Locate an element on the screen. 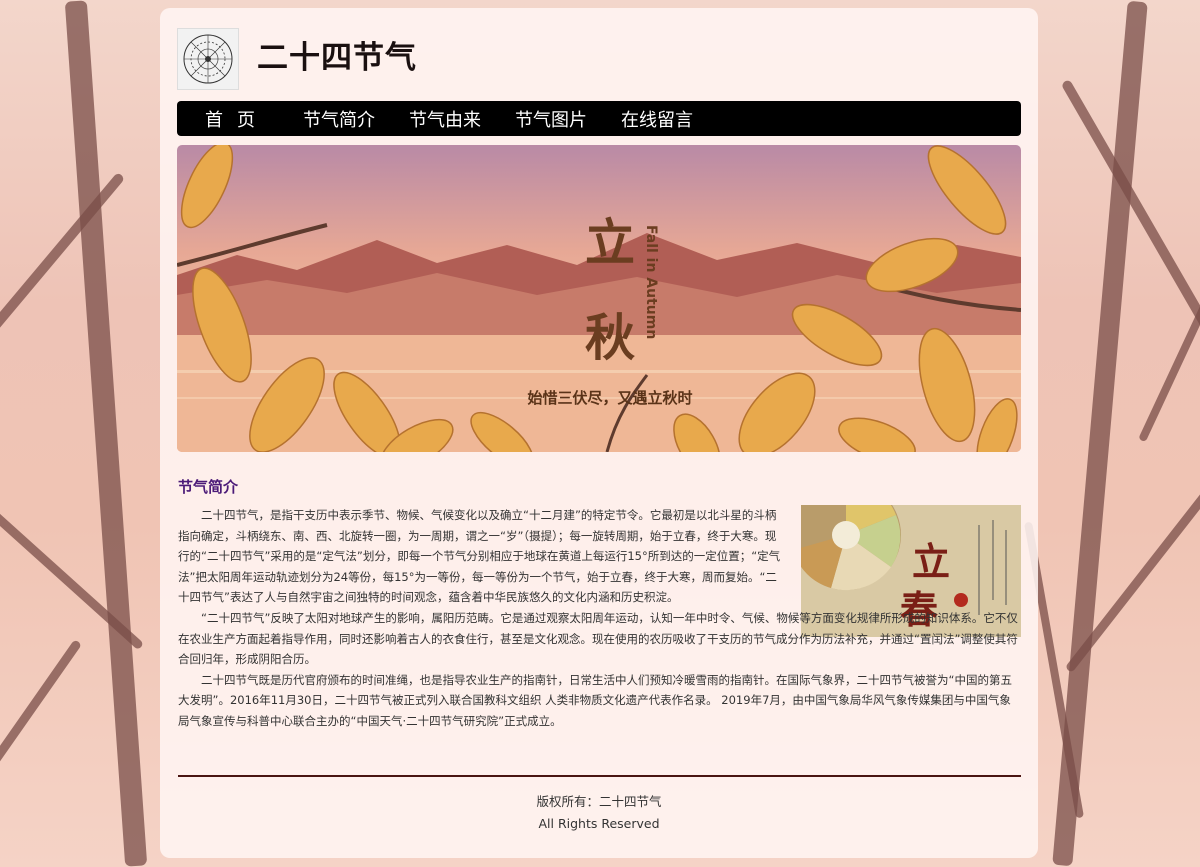  banner-title-top: 立 is located at coordinates (610, 242).